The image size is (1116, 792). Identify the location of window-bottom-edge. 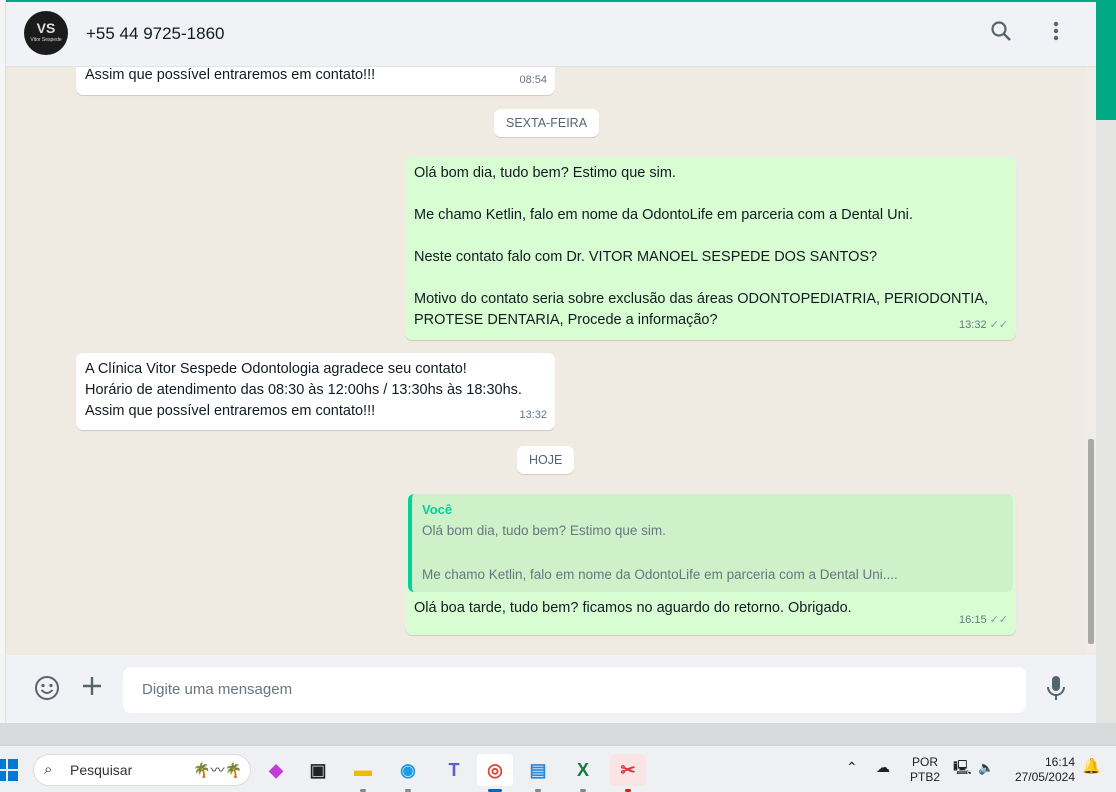
(558, 734).